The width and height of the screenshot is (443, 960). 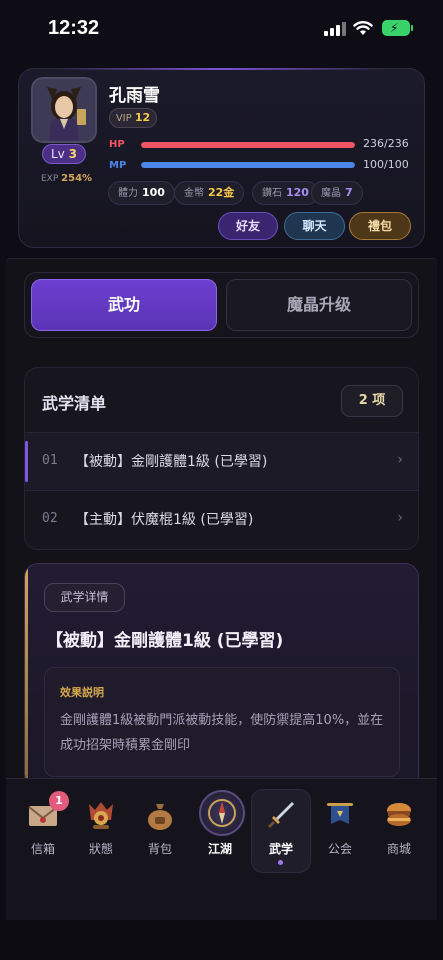 What do you see at coordinates (59, 801) in the screenshot?
I see `mail-count-badge: 1` at bounding box center [59, 801].